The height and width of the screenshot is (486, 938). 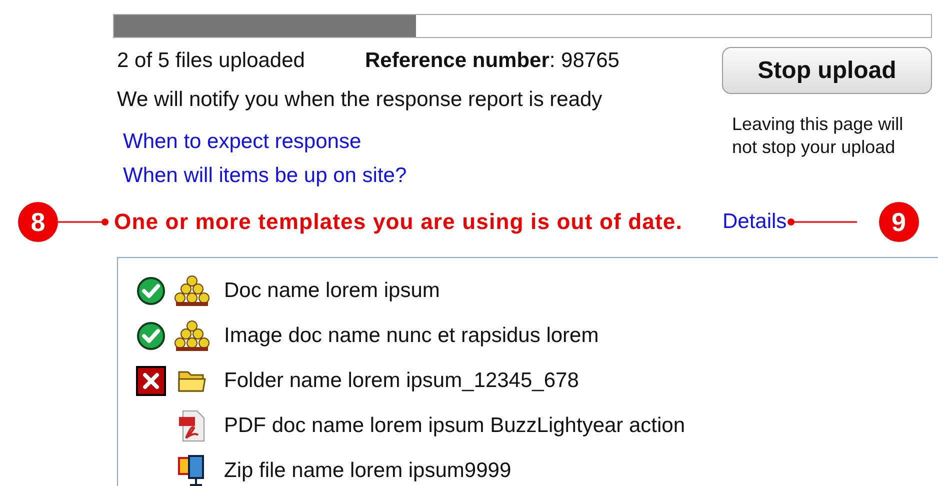 What do you see at coordinates (492, 61) in the screenshot?
I see `reference-number: Reference number: 98765` at bounding box center [492, 61].